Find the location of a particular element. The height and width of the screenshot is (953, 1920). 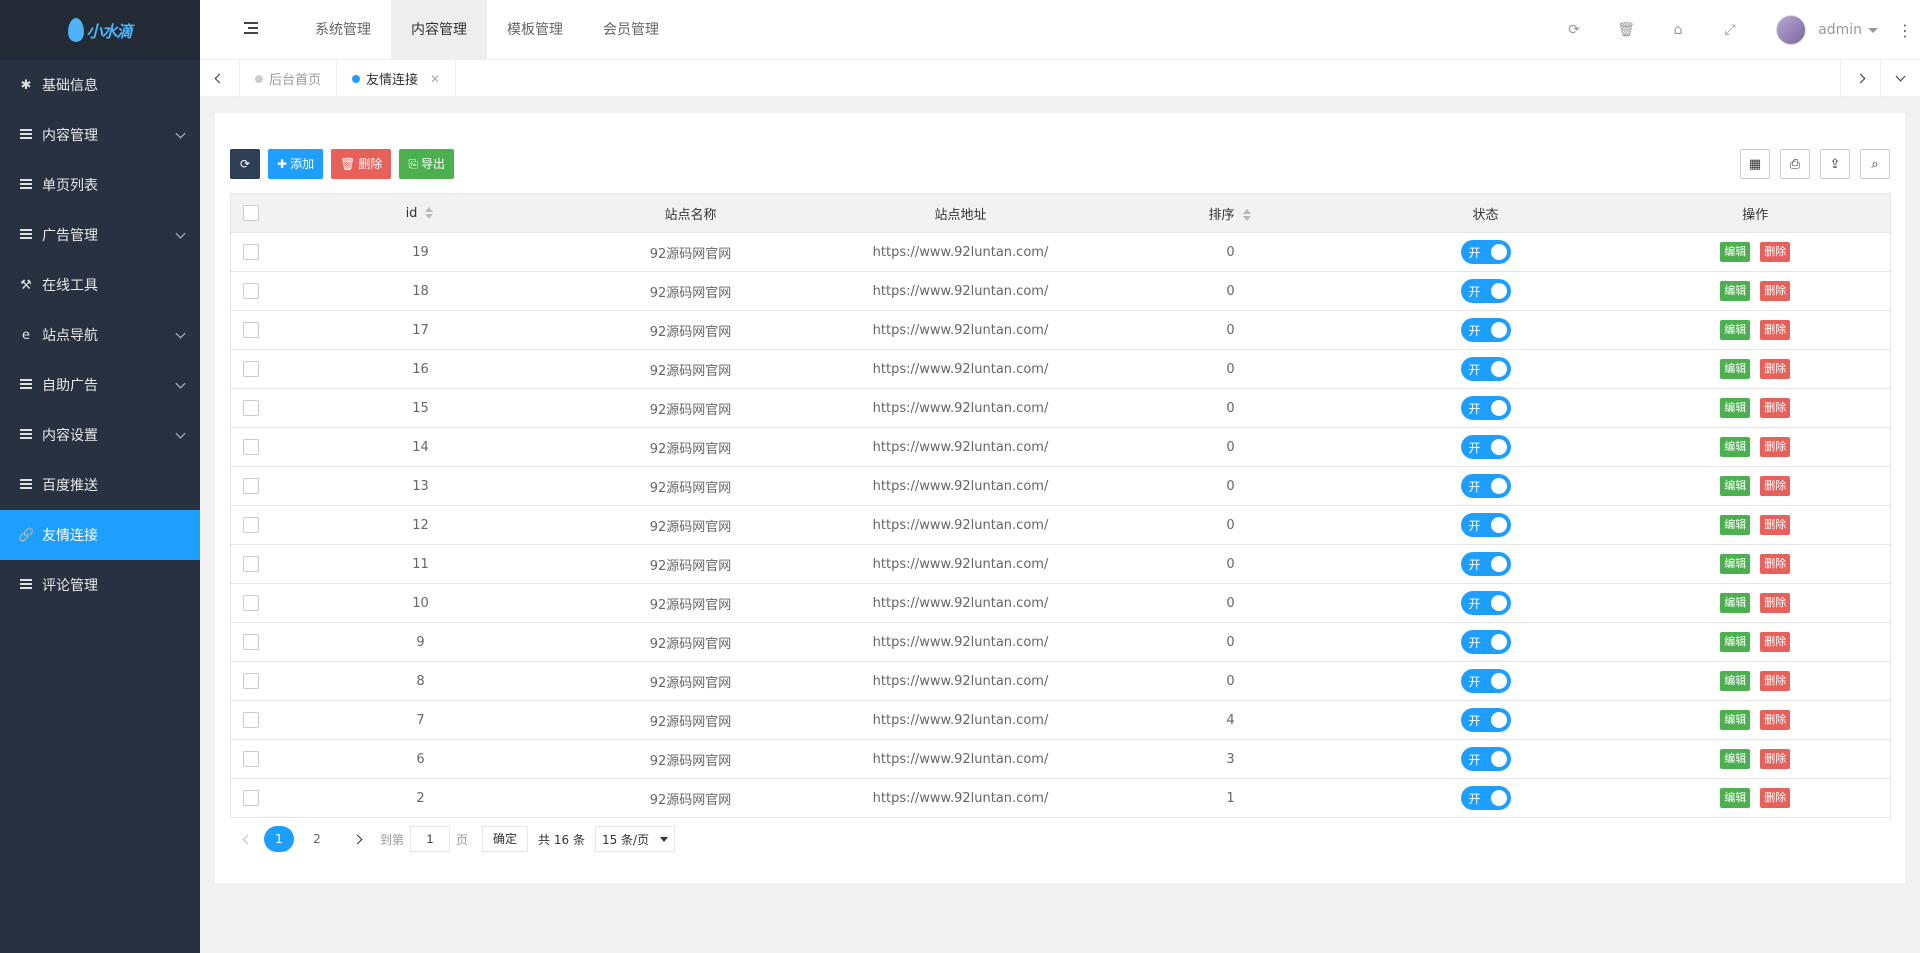

sidebar-item-7: 内容设置 is located at coordinates (100, 435).